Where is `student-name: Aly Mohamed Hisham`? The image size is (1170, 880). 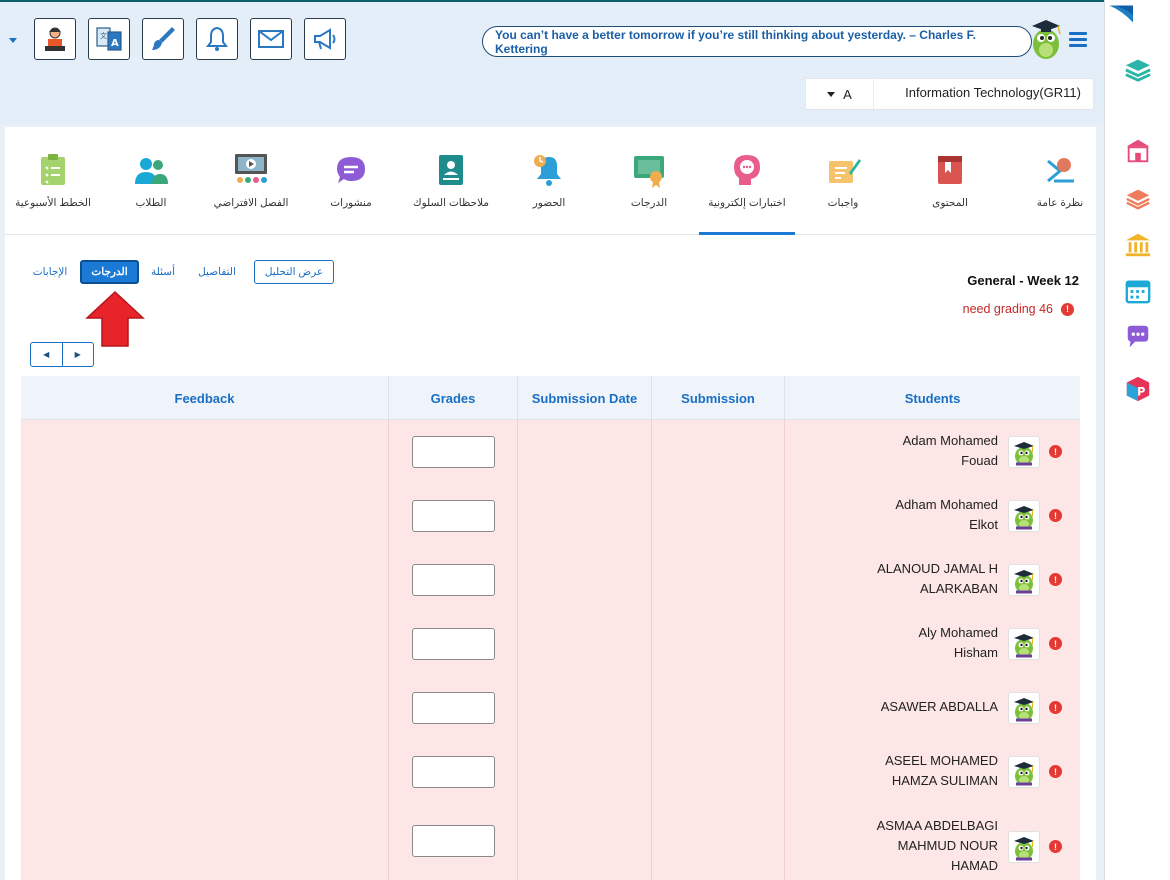 student-name: Aly Mohamed Hisham is located at coordinates (923, 643).